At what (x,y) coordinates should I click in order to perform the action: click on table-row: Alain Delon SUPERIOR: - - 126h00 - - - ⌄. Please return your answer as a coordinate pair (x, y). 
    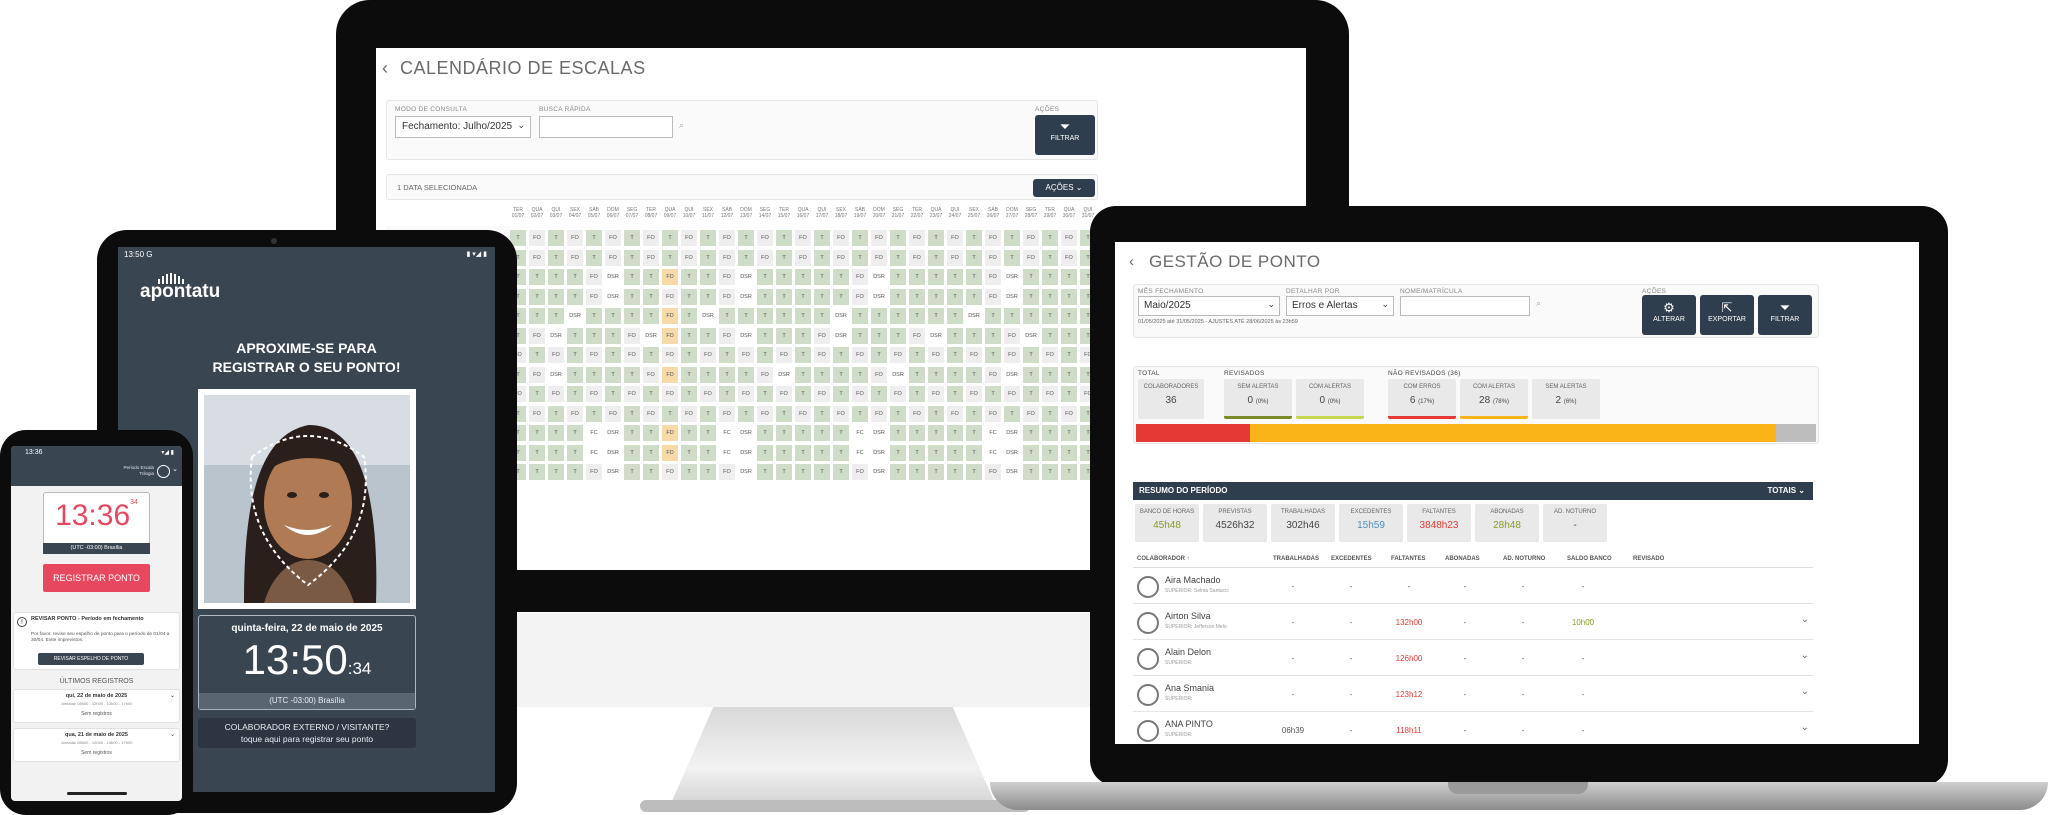
    Looking at the image, I should click on (1473, 658).